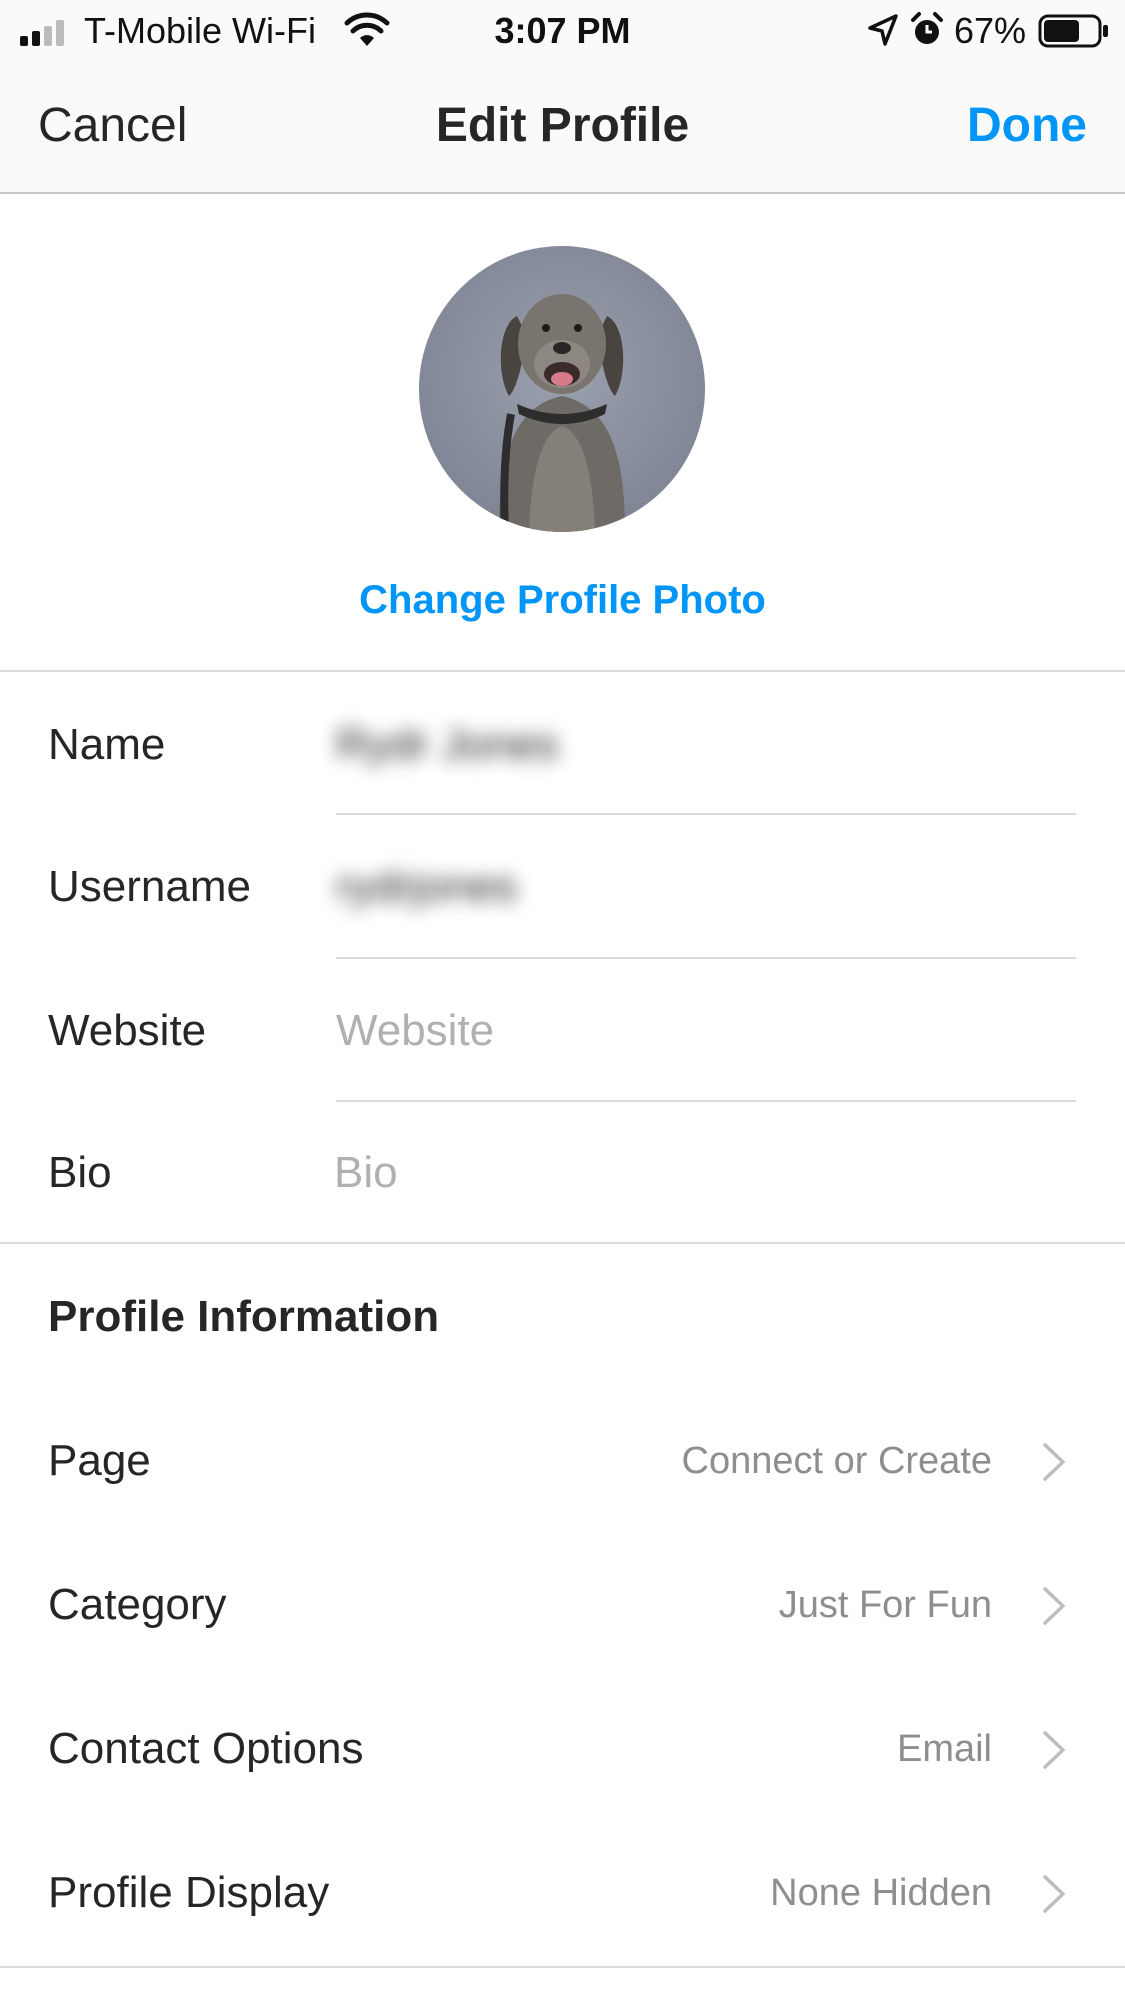 This screenshot has width=1125, height=2001. Describe the element at coordinates (990, 30) in the screenshot. I see `battery-percent: 67%` at that location.